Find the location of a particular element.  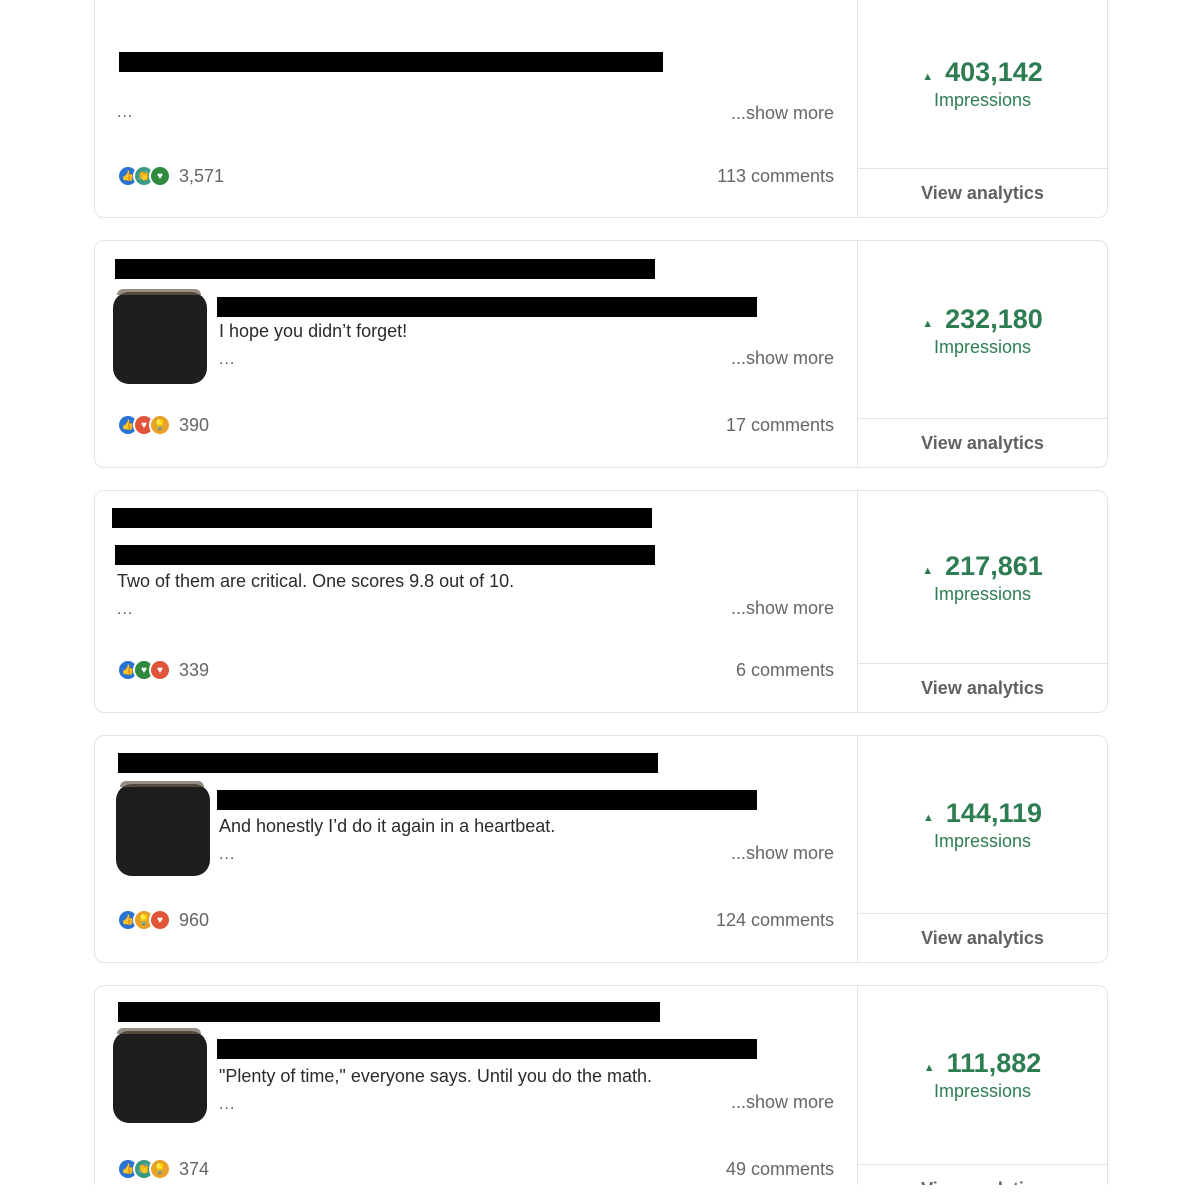

reaction-summary: 👍 👏 💡 374 is located at coordinates (163, 1169).